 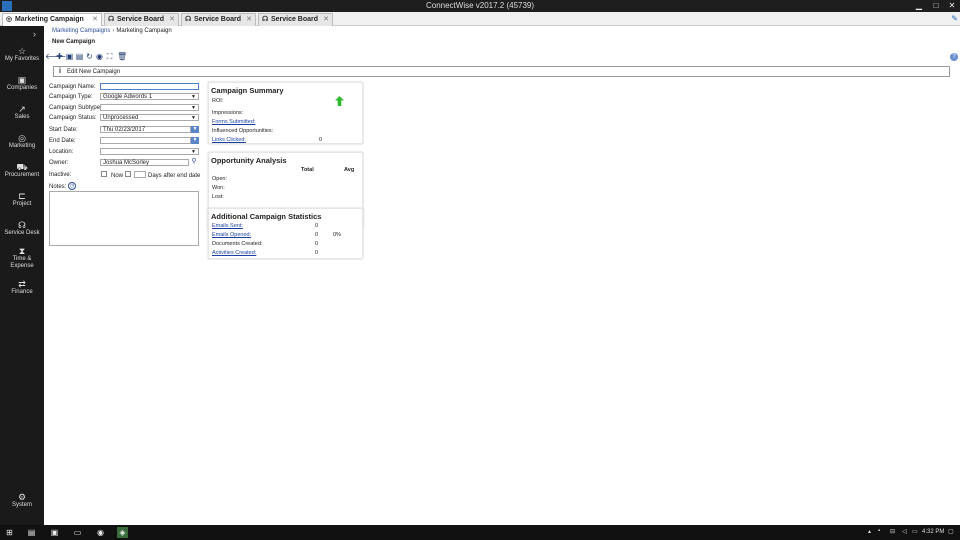 I want to click on refresh-icon: ↻, so click(x=89, y=56).